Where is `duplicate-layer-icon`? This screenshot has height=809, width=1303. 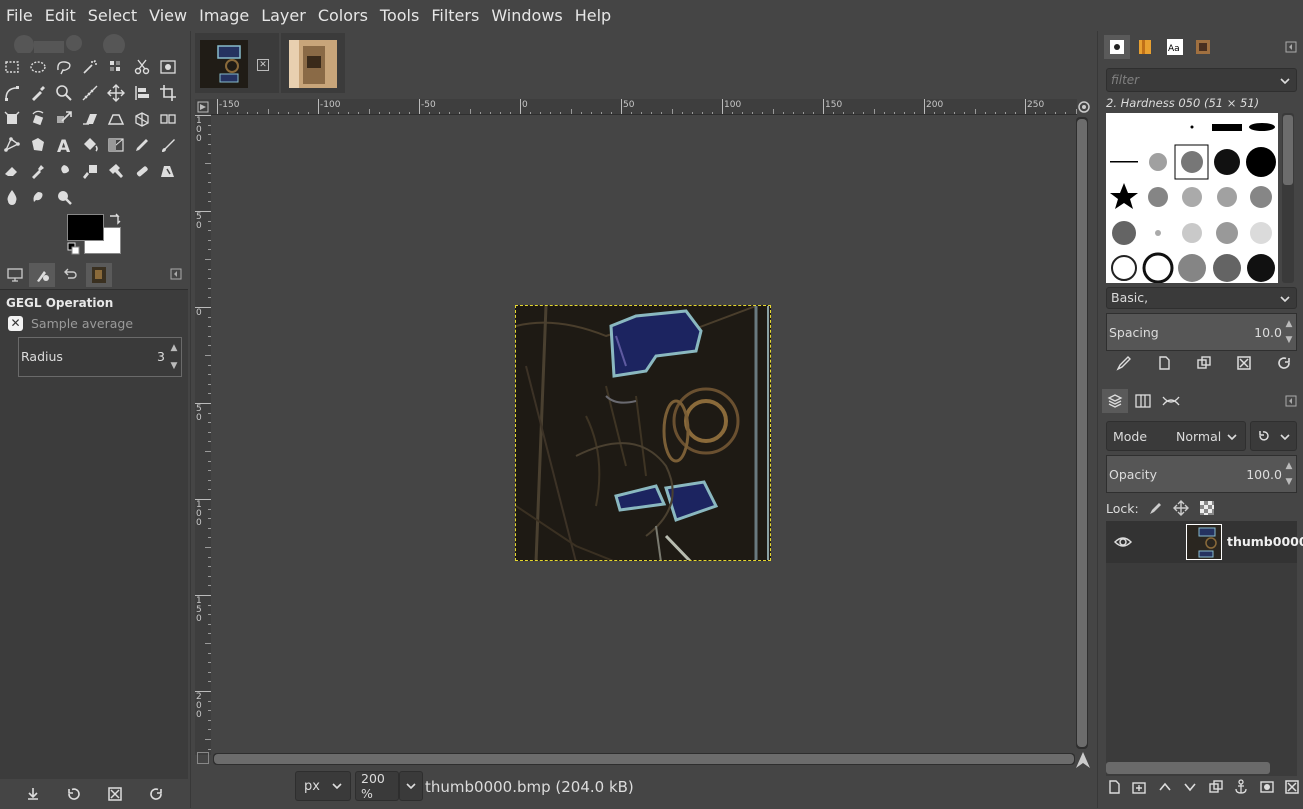 duplicate-layer-icon is located at coordinates (1216, 787).